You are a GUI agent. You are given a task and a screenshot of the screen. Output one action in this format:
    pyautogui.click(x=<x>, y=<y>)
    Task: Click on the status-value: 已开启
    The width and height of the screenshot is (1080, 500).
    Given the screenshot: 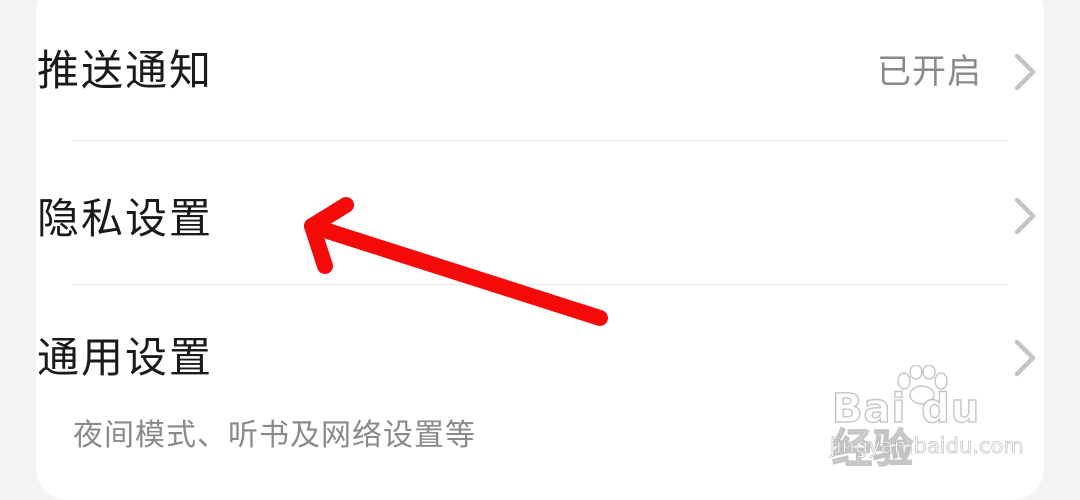 What is the action you would take?
    pyautogui.click(x=929, y=72)
    